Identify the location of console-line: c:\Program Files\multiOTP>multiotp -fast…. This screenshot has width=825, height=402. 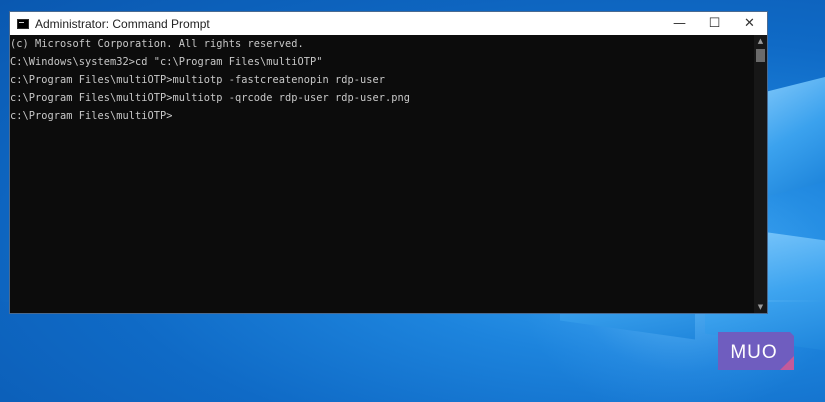
(197, 80).